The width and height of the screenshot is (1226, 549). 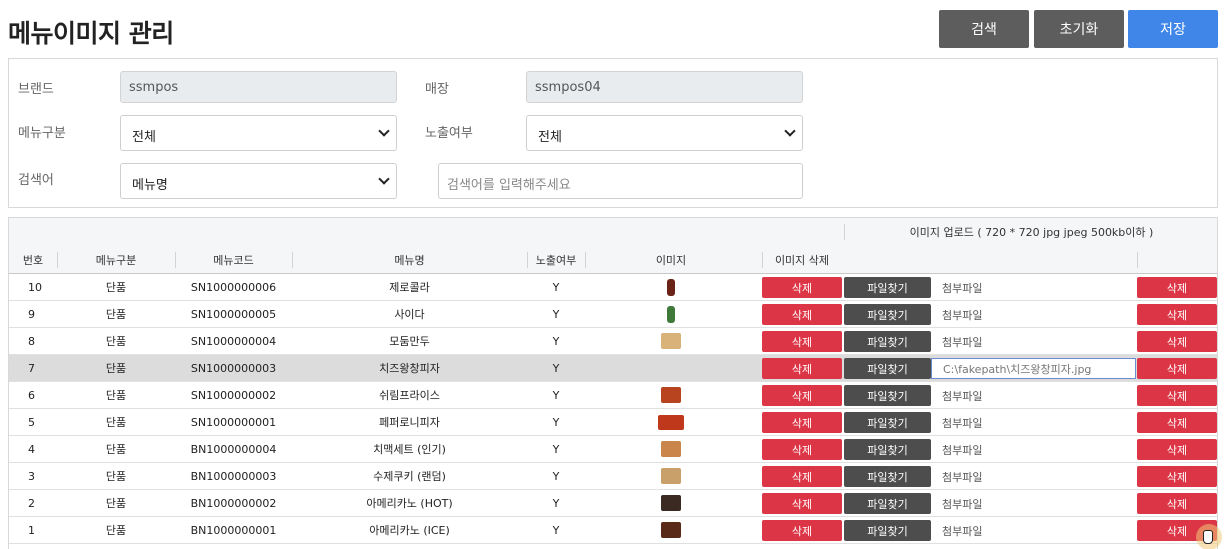 I want to click on cell-menu-name: 쉬림프라이스, so click(x=409, y=395).